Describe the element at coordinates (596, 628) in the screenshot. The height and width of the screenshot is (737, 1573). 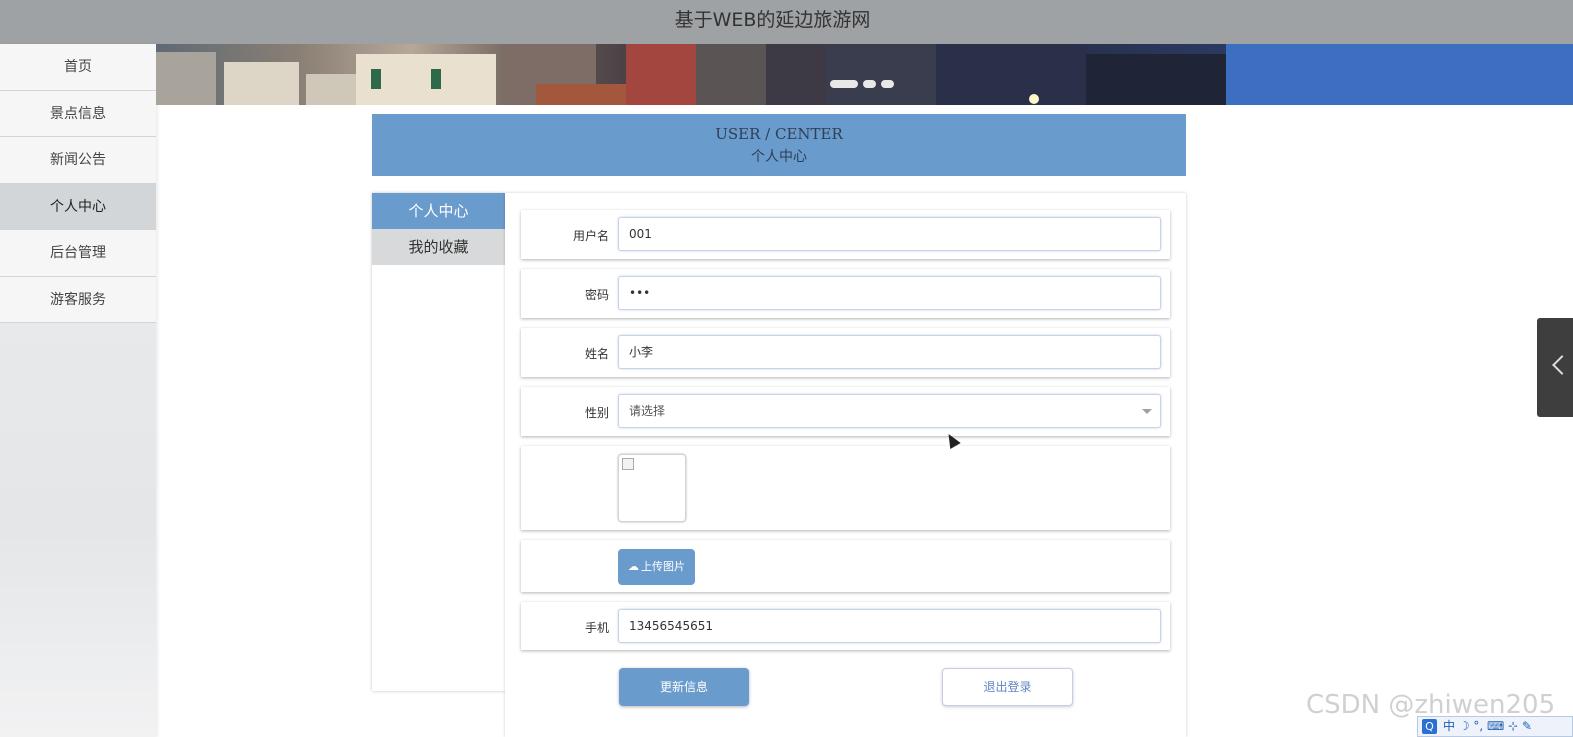
I see `phone-label: 手机` at that location.